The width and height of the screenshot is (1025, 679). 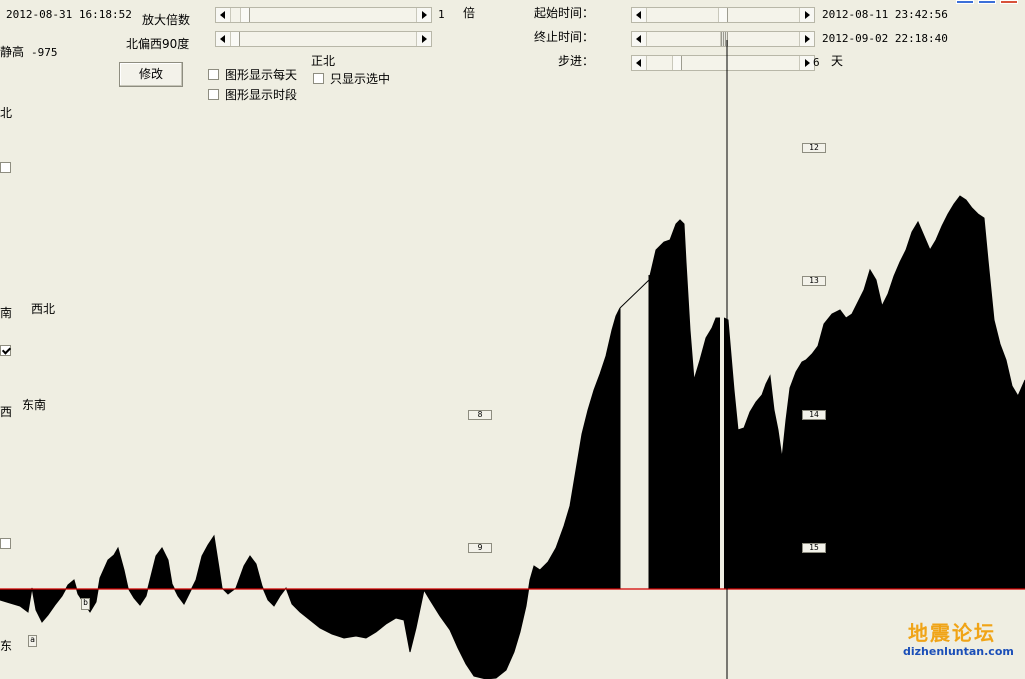 I want to click on marker-b: b, so click(x=85, y=604).